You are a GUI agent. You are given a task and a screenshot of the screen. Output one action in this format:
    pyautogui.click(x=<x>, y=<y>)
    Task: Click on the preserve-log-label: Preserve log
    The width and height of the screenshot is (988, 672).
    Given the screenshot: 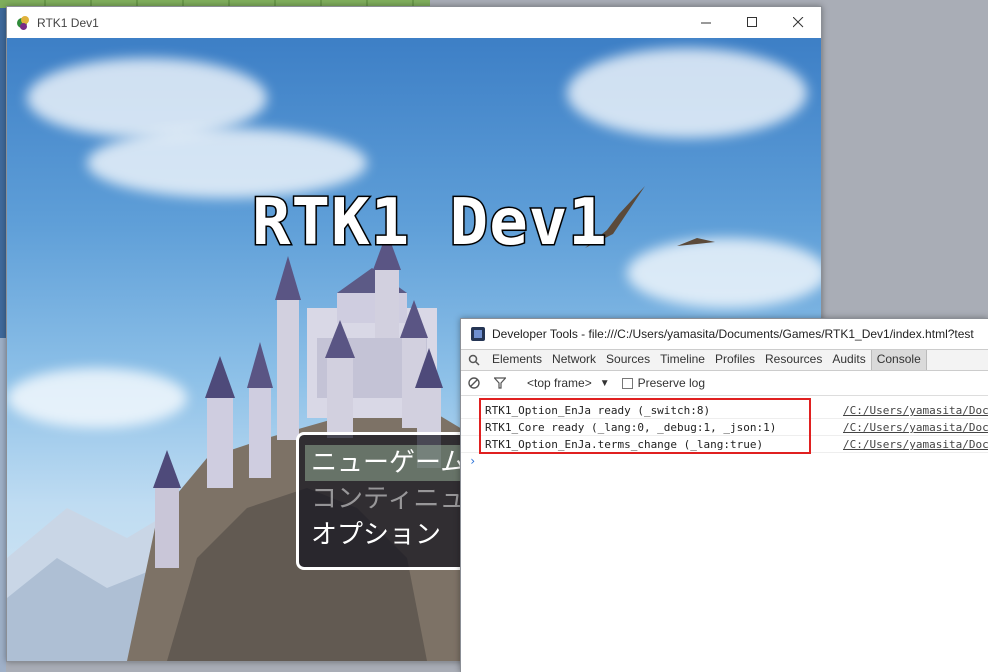 What is the action you would take?
    pyautogui.click(x=671, y=383)
    